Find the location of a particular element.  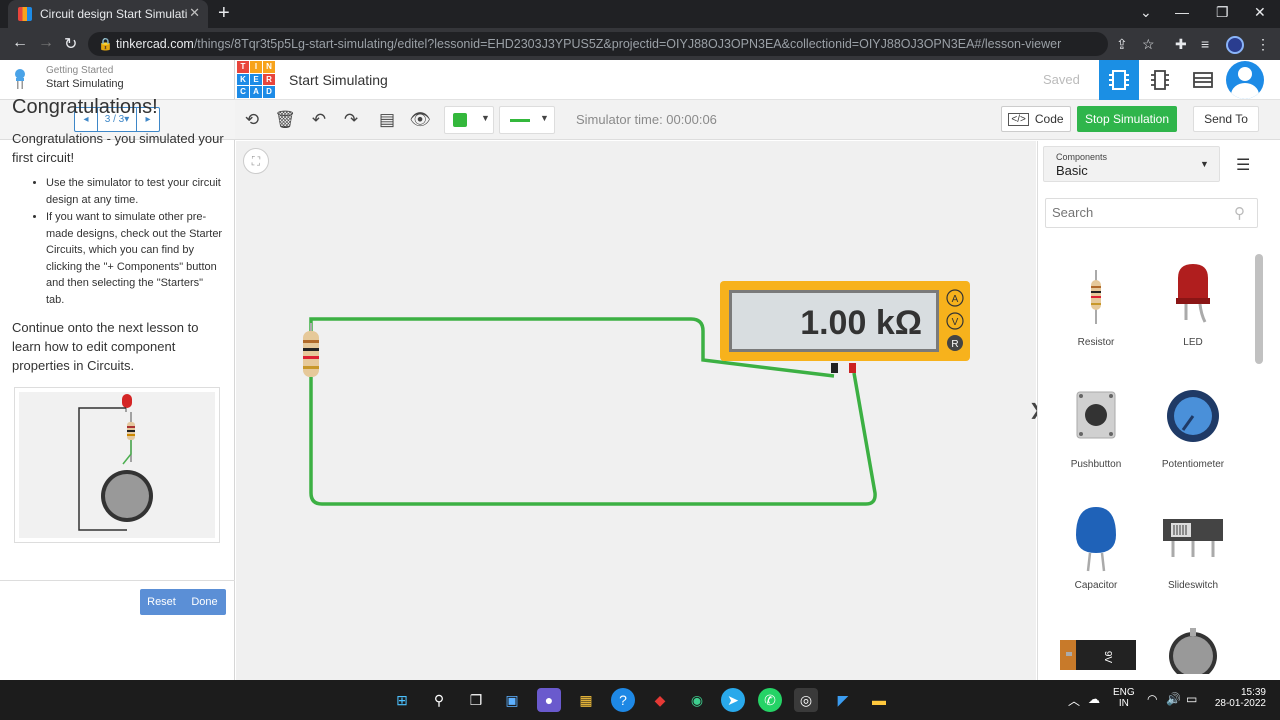

task-view-icon: ❐ is located at coordinates (476, 700).